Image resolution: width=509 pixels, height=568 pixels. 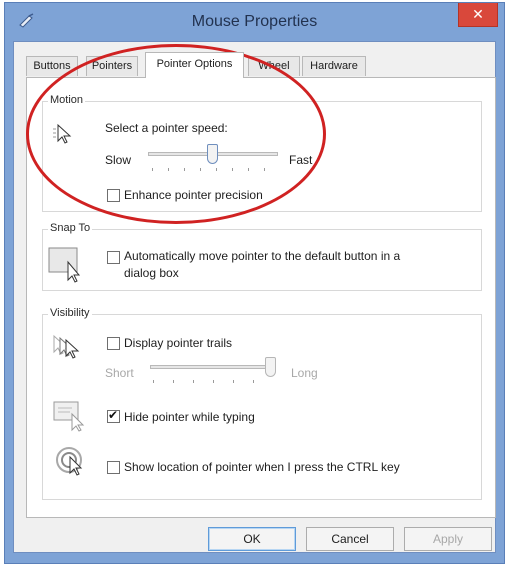 I want to click on pointer-speed-icon, so click(x=62, y=133).